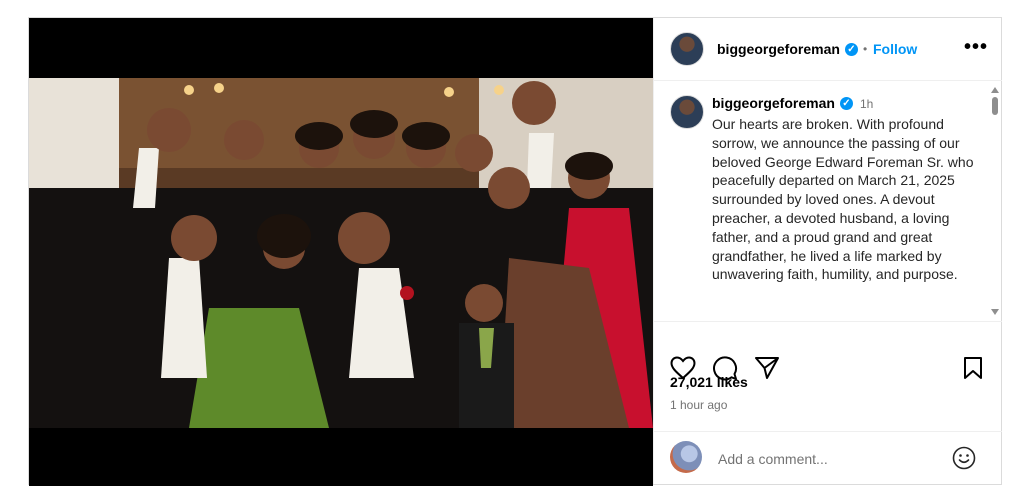 Image resolution: width=1024 pixels, height=500 pixels. I want to click on comment-input, so click(828, 459).